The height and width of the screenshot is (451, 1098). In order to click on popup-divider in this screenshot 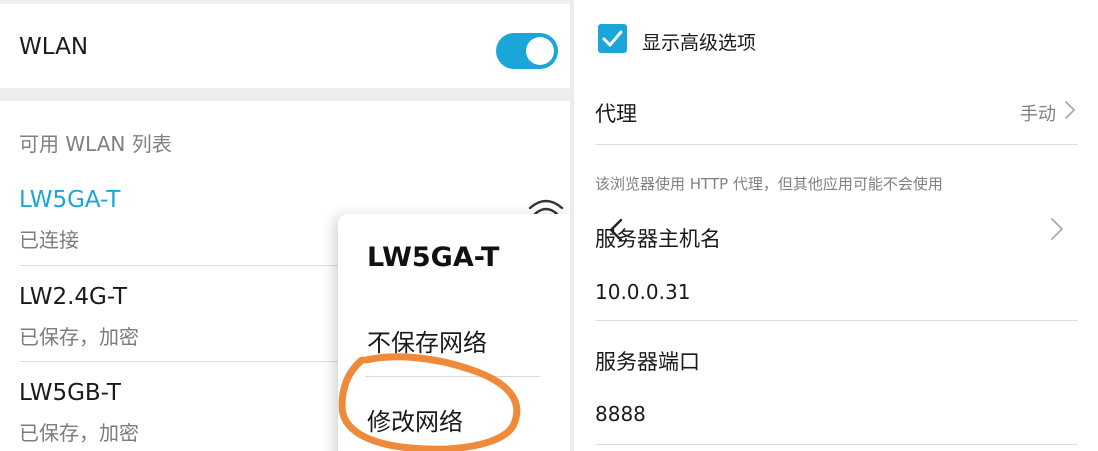, I will do `click(452, 376)`.